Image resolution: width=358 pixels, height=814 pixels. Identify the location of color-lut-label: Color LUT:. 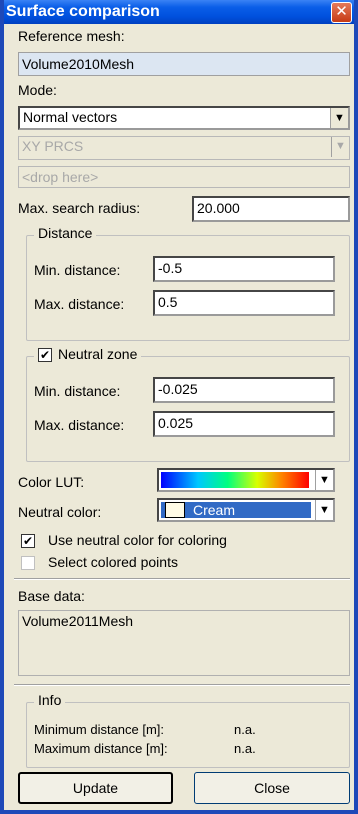
(51, 482).